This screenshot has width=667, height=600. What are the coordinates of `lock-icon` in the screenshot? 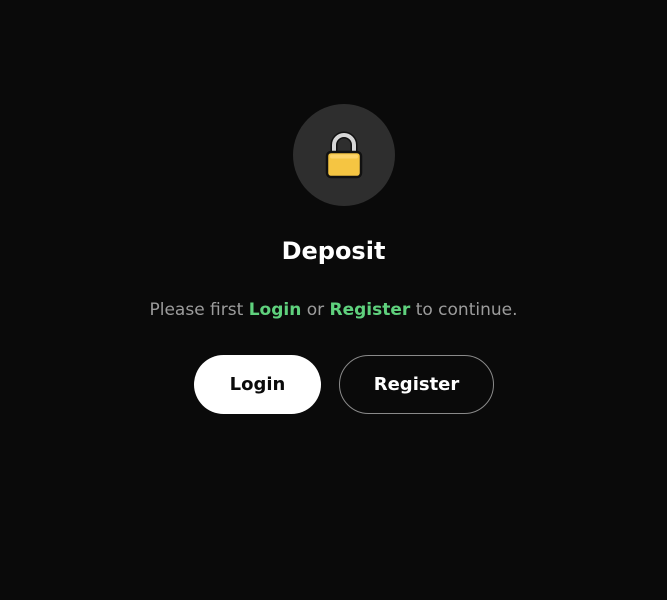 It's located at (344, 155).